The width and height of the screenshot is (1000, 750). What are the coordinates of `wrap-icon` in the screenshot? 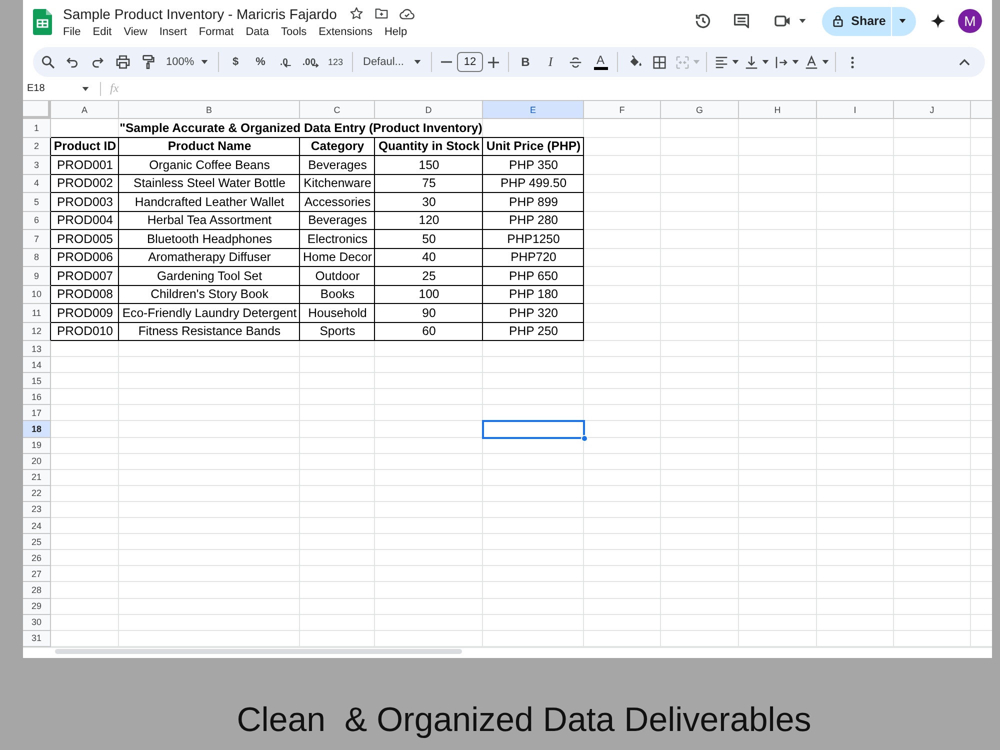 It's located at (781, 62).